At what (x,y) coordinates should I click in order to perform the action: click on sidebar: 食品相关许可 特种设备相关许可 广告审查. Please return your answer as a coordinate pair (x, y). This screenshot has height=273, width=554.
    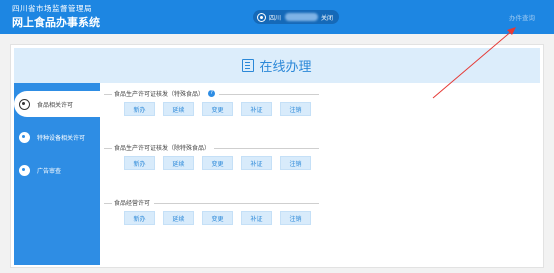
    Looking at the image, I should click on (58, 174).